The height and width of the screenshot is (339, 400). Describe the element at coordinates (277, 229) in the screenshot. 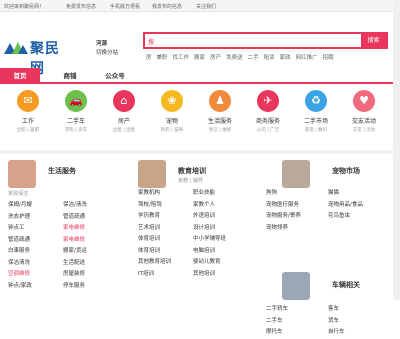

I see `service-link: 宠物领养` at that location.